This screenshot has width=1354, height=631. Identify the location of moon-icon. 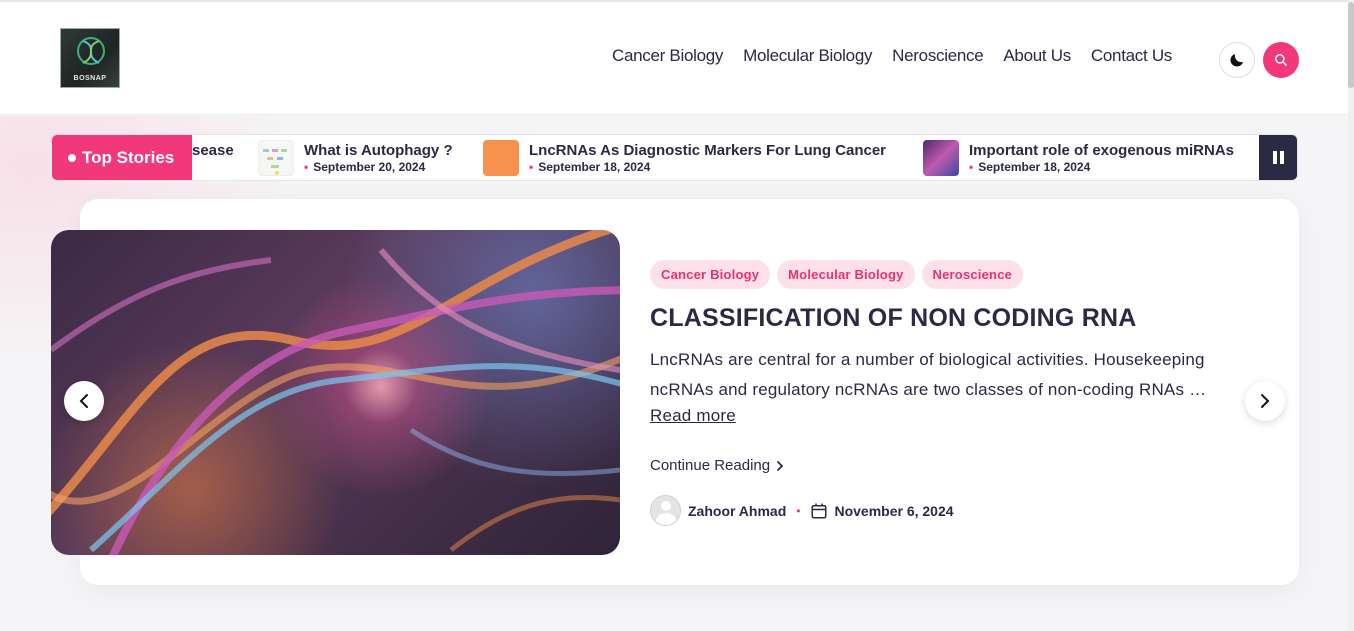
(1236, 60).